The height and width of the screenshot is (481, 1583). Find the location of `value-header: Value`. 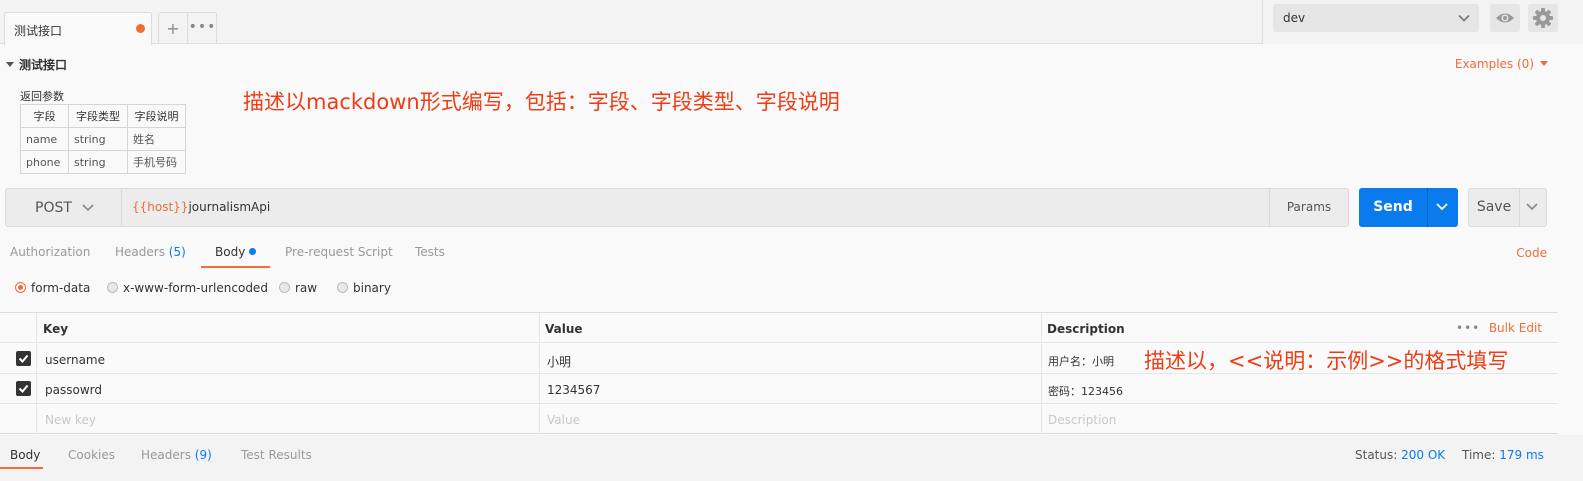

value-header: Value is located at coordinates (564, 329).